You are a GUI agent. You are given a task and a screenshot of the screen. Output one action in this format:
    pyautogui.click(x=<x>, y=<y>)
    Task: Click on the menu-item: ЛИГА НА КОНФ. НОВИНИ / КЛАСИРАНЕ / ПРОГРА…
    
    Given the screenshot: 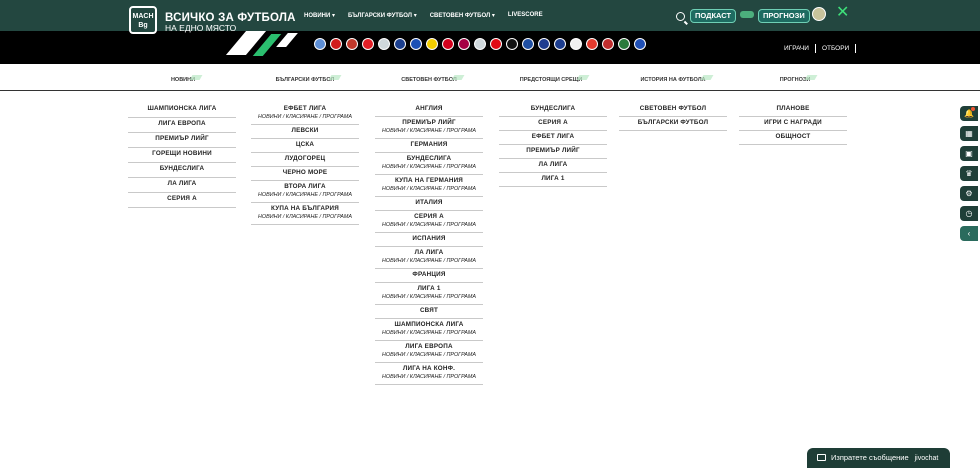 What is the action you would take?
    pyautogui.click(x=429, y=374)
    